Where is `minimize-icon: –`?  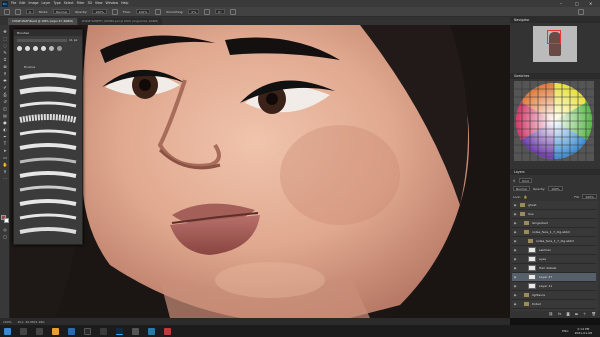 minimize-icon: – is located at coordinates (561, 3).